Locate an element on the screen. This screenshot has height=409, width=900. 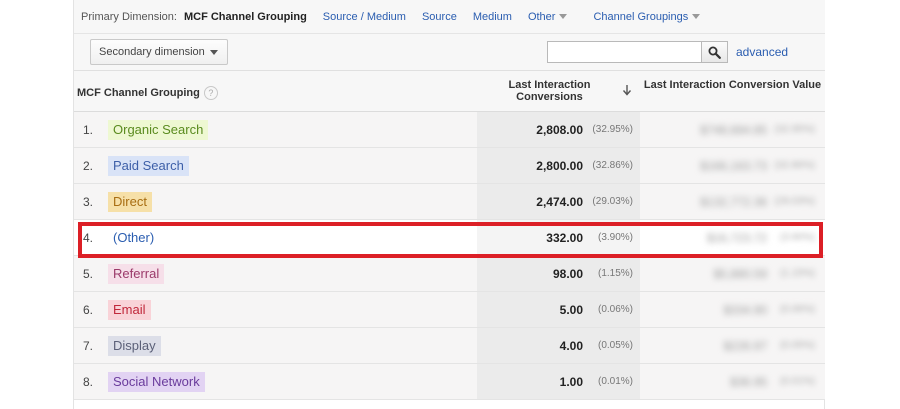
conversions-percent: (29.03%) is located at coordinates (612, 201).